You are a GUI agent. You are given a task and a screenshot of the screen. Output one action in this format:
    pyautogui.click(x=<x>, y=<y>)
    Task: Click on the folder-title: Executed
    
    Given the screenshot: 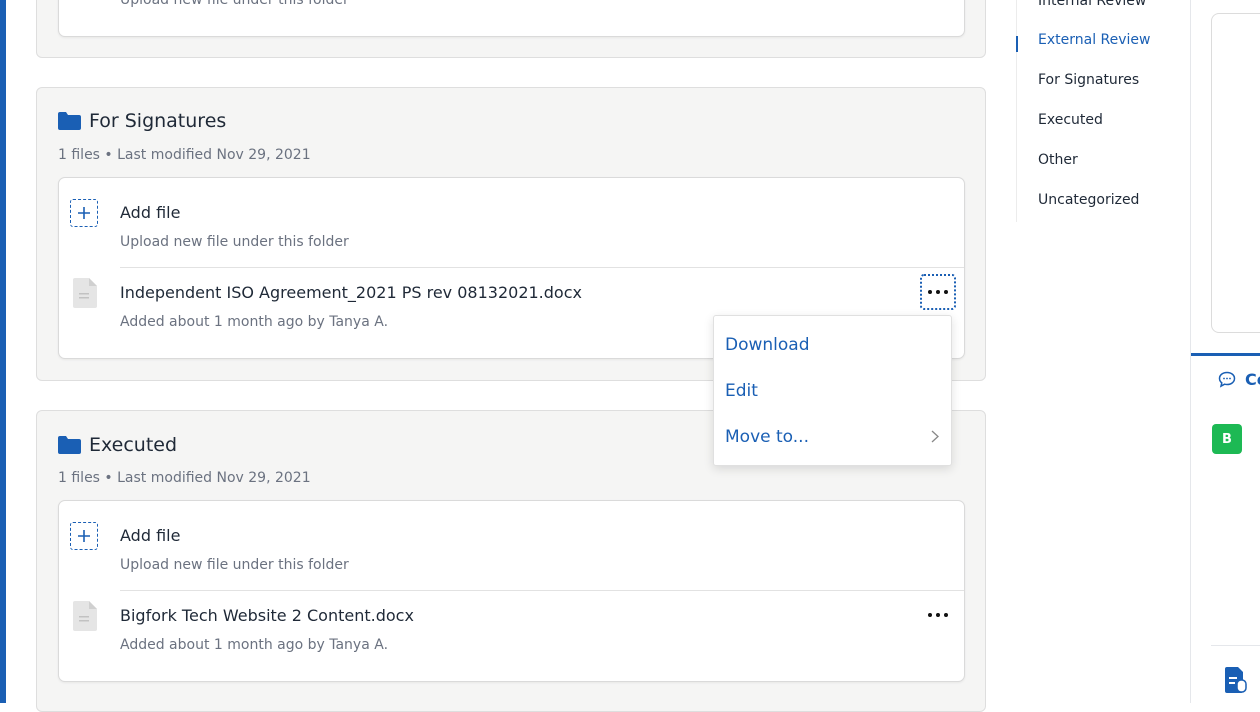 What is the action you would take?
    pyautogui.click(x=133, y=445)
    